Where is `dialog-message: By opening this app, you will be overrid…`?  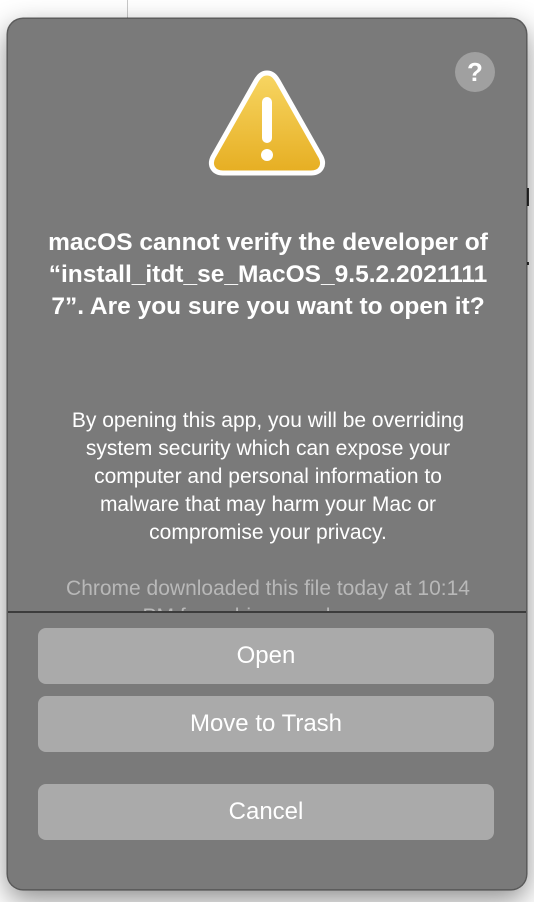
dialog-message: By opening this app, you will be overrid… is located at coordinates (268, 476).